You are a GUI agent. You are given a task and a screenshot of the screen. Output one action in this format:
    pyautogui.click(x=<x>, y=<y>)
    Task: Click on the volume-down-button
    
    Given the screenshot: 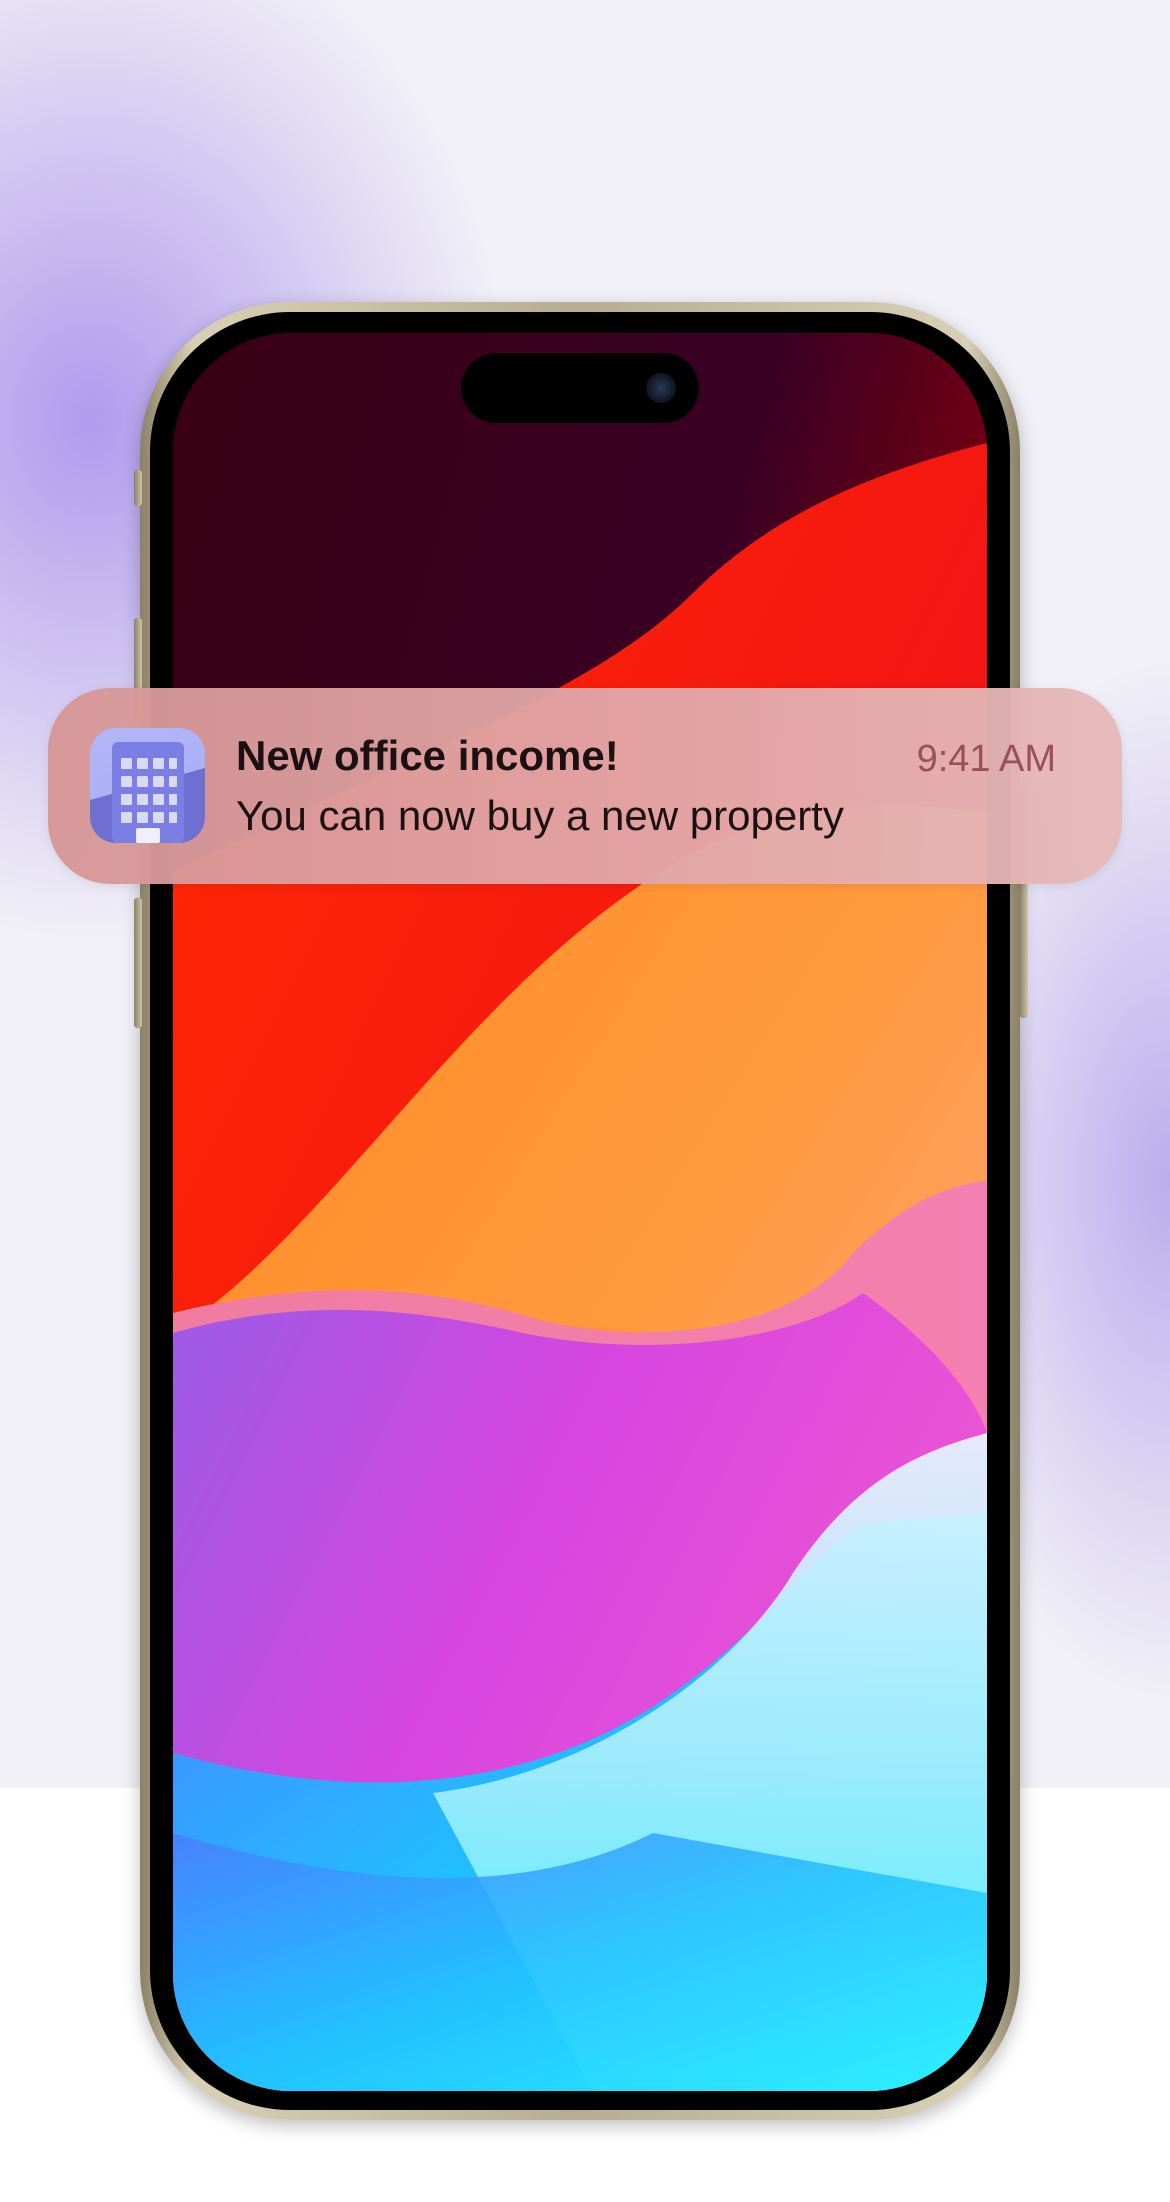 What is the action you would take?
    pyautogui.click(x=138, y=963)
    